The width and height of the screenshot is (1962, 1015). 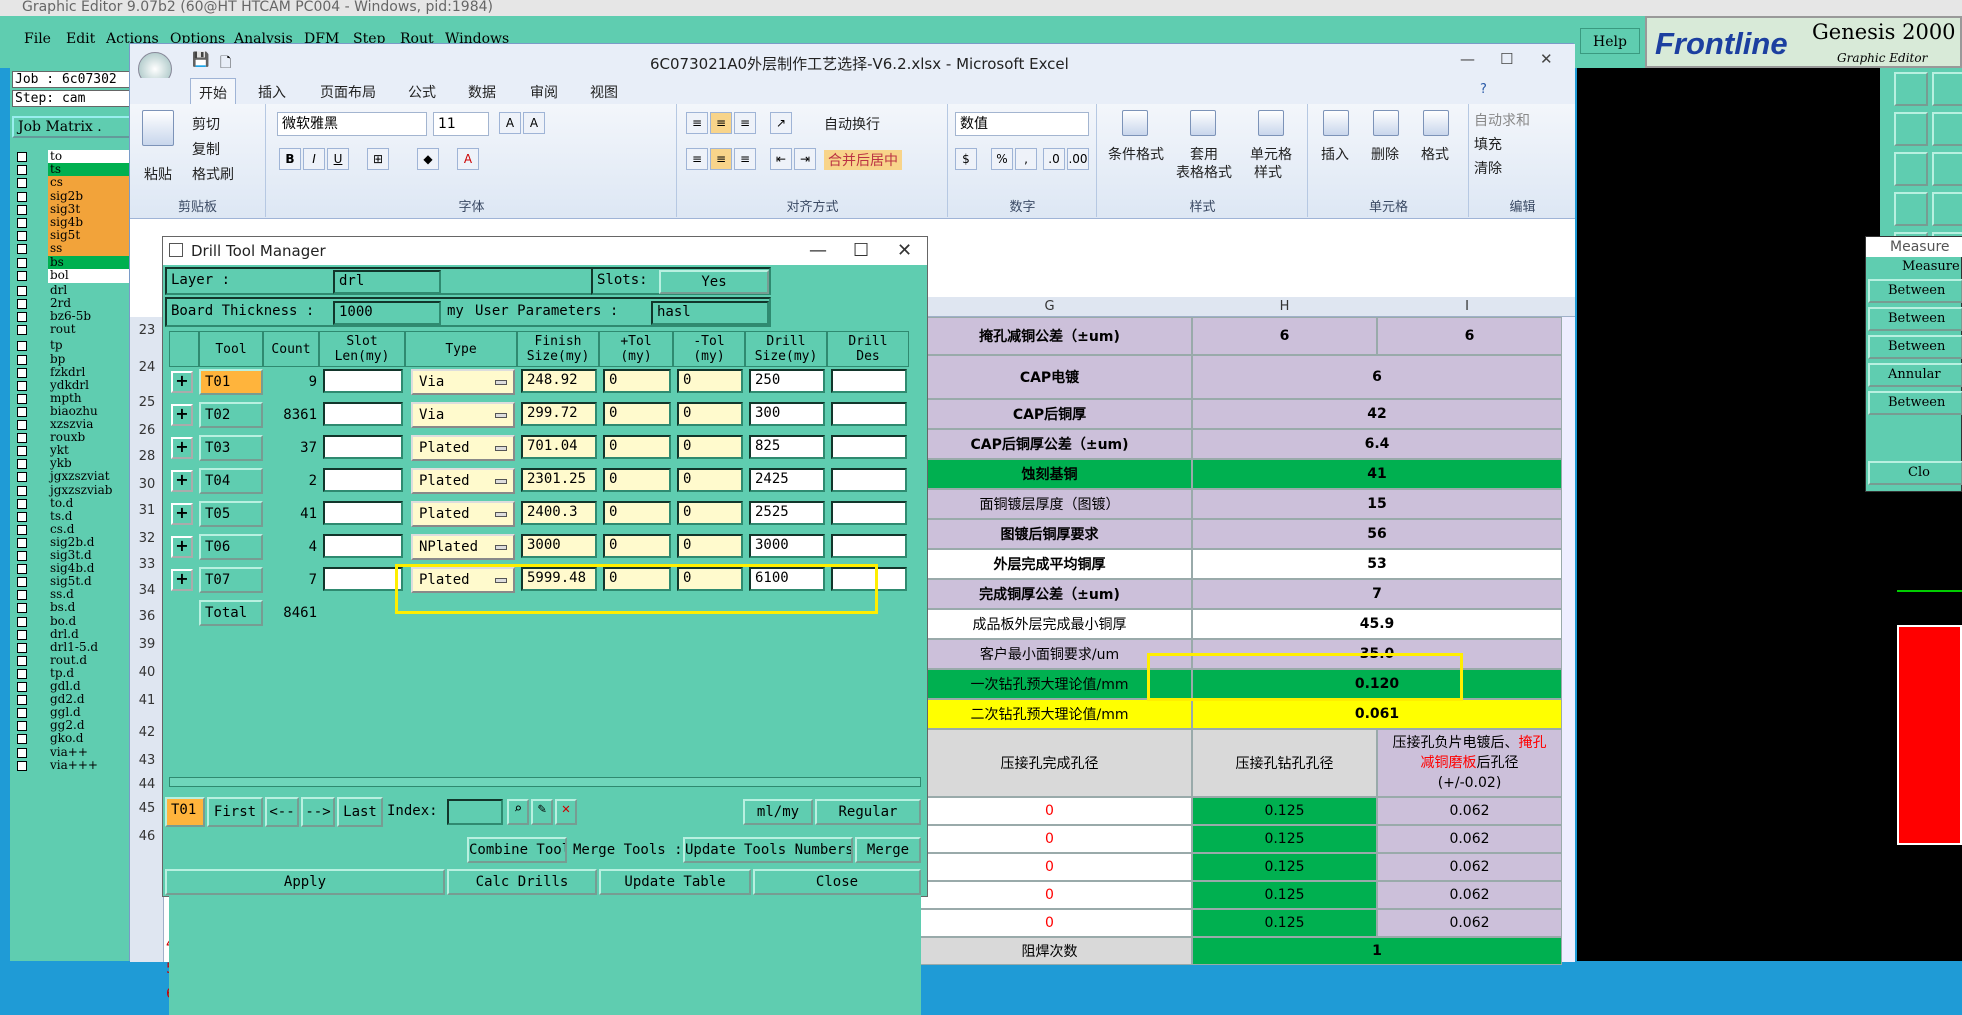 I want to click on layer-row: jgxzszviab, so click(x=74, y=490).